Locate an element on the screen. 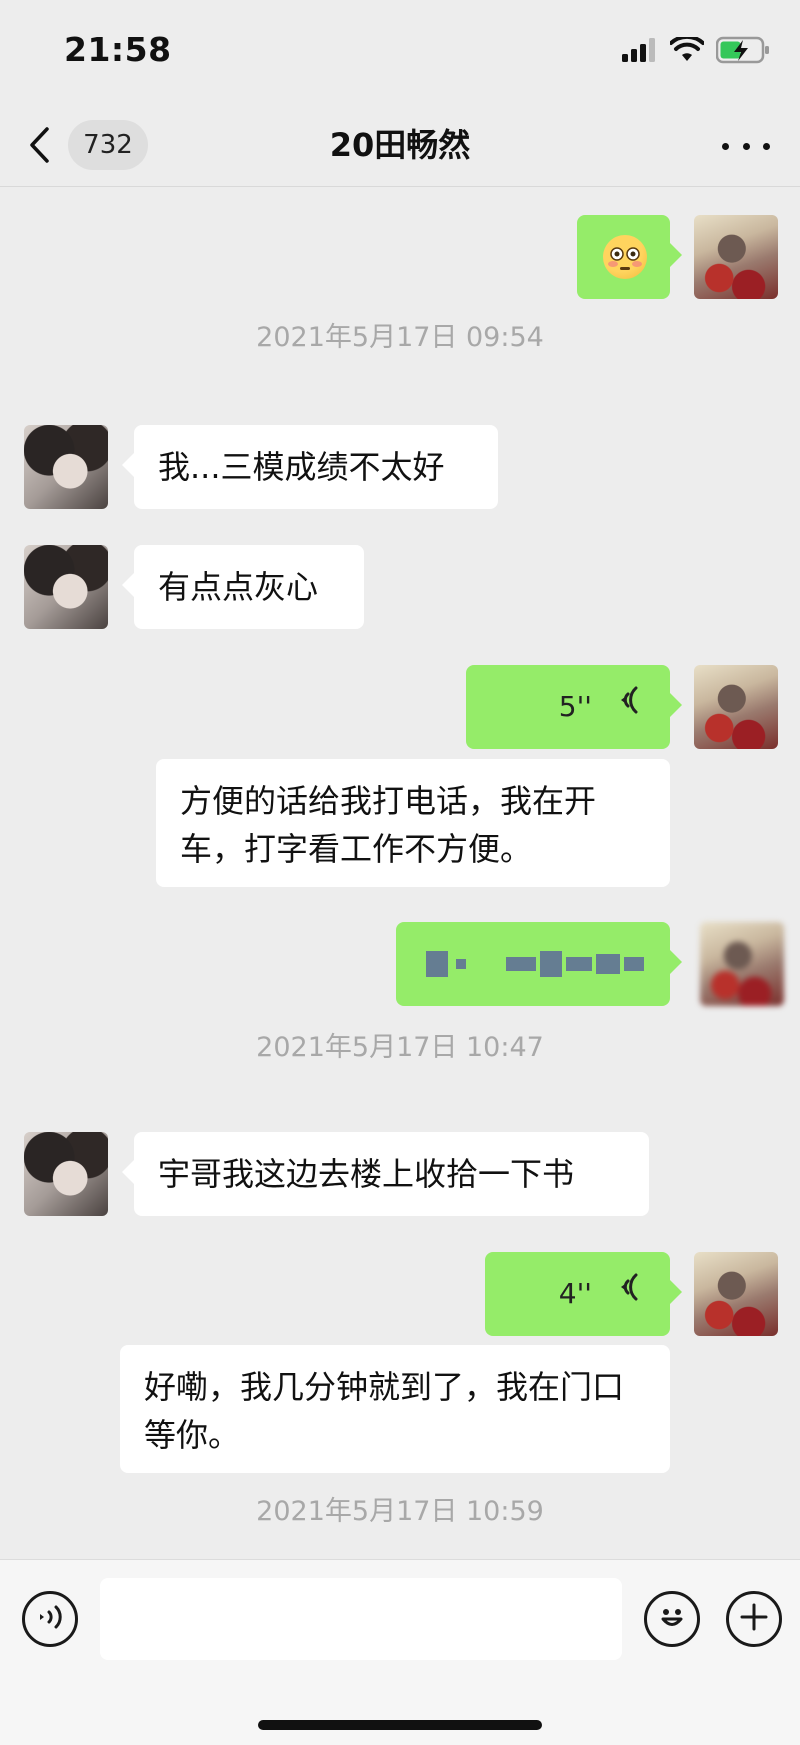 This screenshot has width=800, height=1745. timestamp: 2021年5月17日 10:47 is located at coordinates (400, 1047).